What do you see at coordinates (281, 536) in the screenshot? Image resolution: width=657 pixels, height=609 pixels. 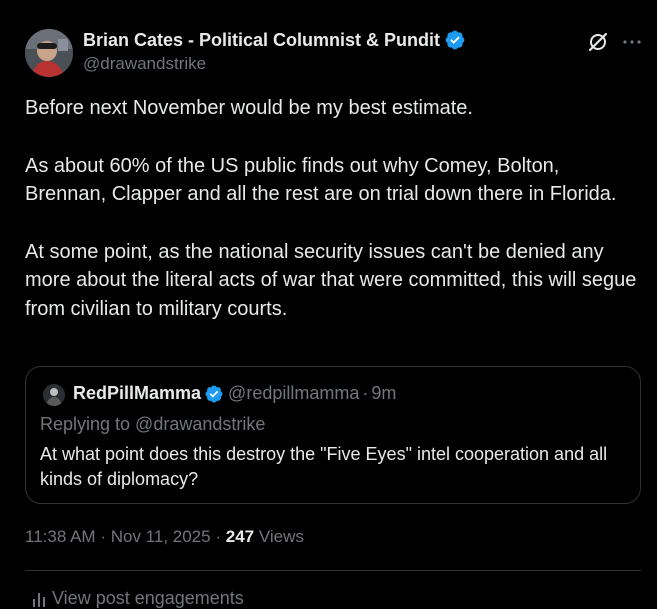 I see `views-label: Views` at bounding box center [281, 536].